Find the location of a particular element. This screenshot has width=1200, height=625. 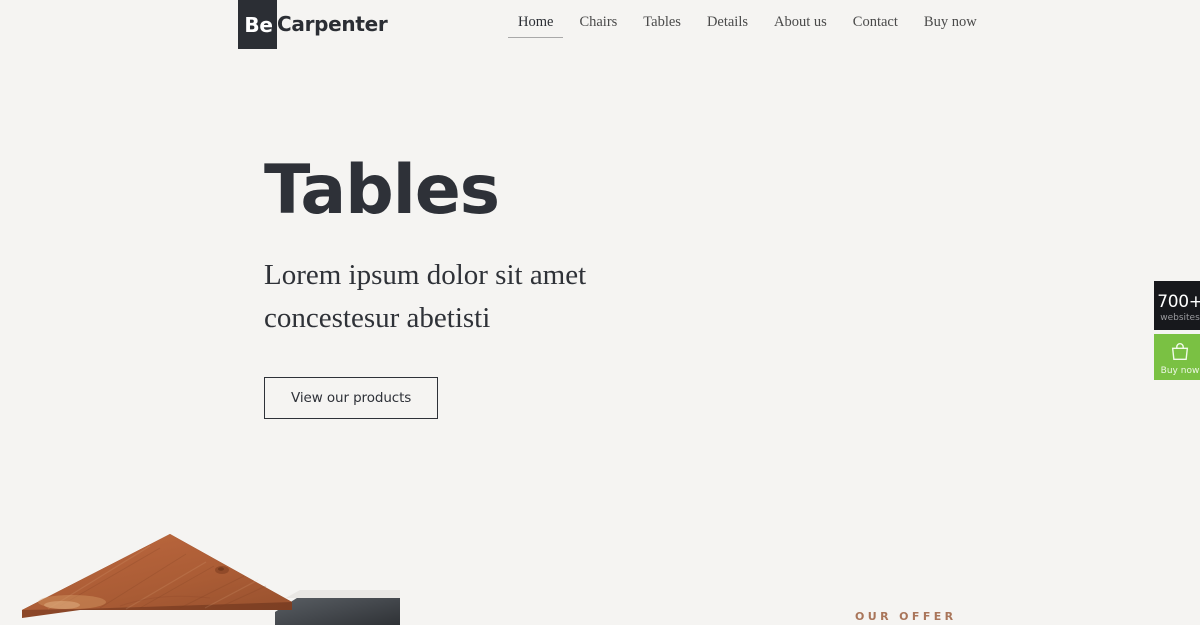

buy-now-widget: Buy now is located at coordinates (1177, 357).